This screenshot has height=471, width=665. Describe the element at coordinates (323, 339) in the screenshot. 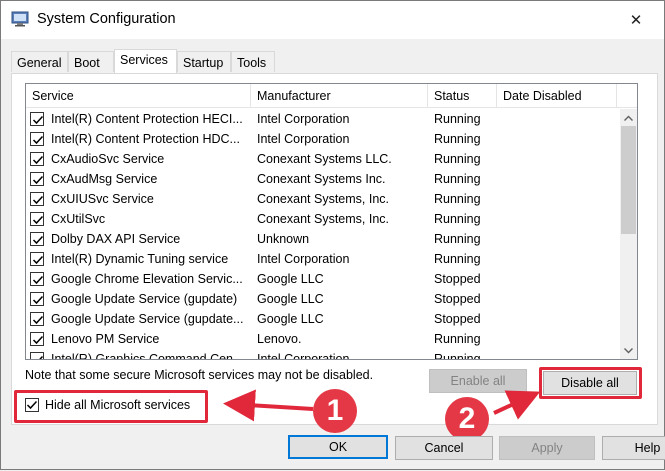

I see `table-row: Lenovo PM Service Lenovo. Running` at that location.